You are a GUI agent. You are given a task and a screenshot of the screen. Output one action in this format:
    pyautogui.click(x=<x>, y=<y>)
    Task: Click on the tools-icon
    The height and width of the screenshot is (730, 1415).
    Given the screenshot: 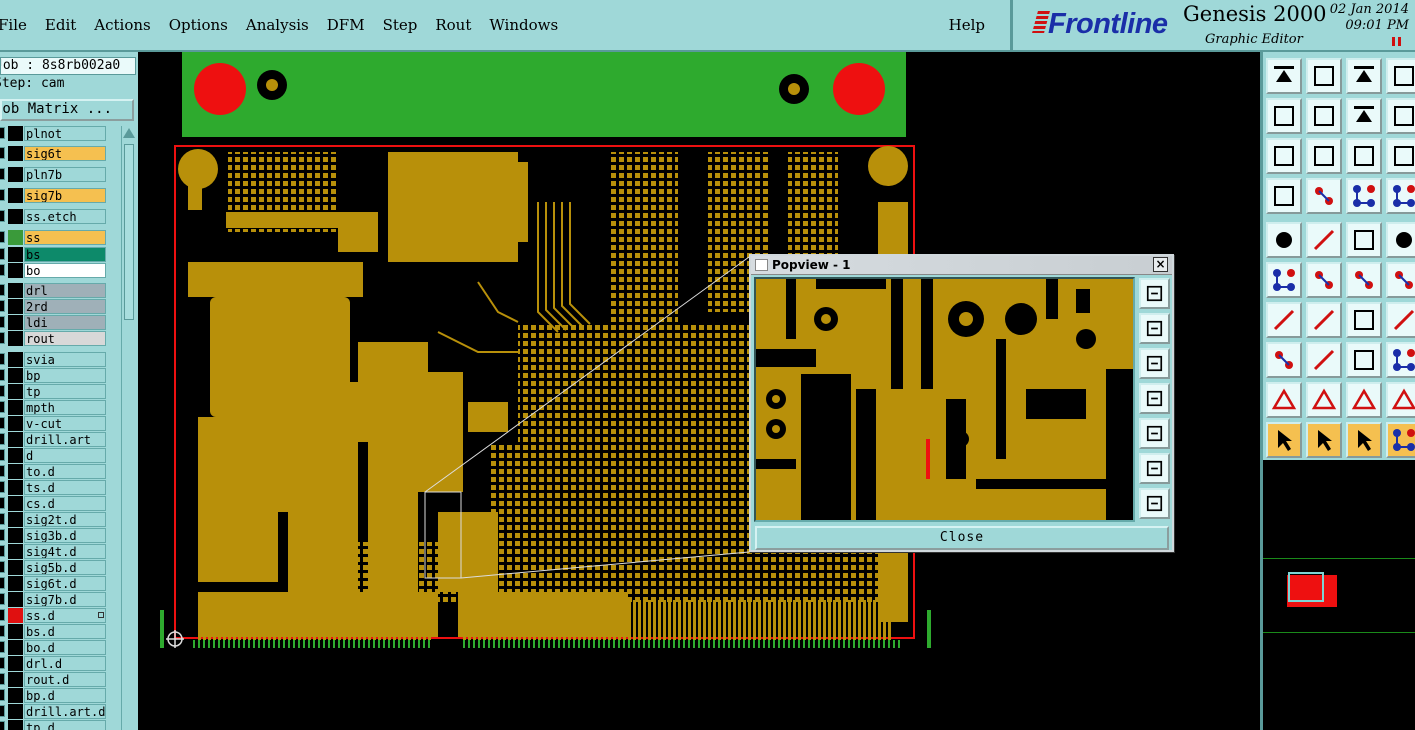 What is the action you would take?
    pyautogui.click(x=1284, y=196)
    